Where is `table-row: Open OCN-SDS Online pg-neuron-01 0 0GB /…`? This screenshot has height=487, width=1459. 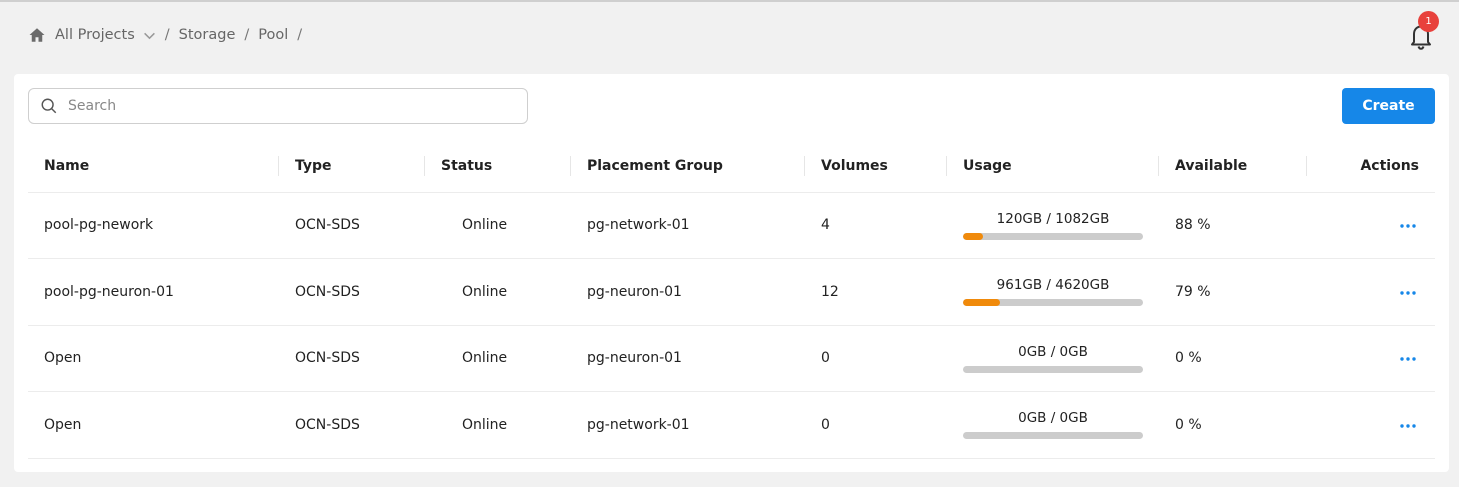
table-row: Open OCN-SDS Online pg-neuron-01 0 0GB /… is located at coordinates (731, 358).